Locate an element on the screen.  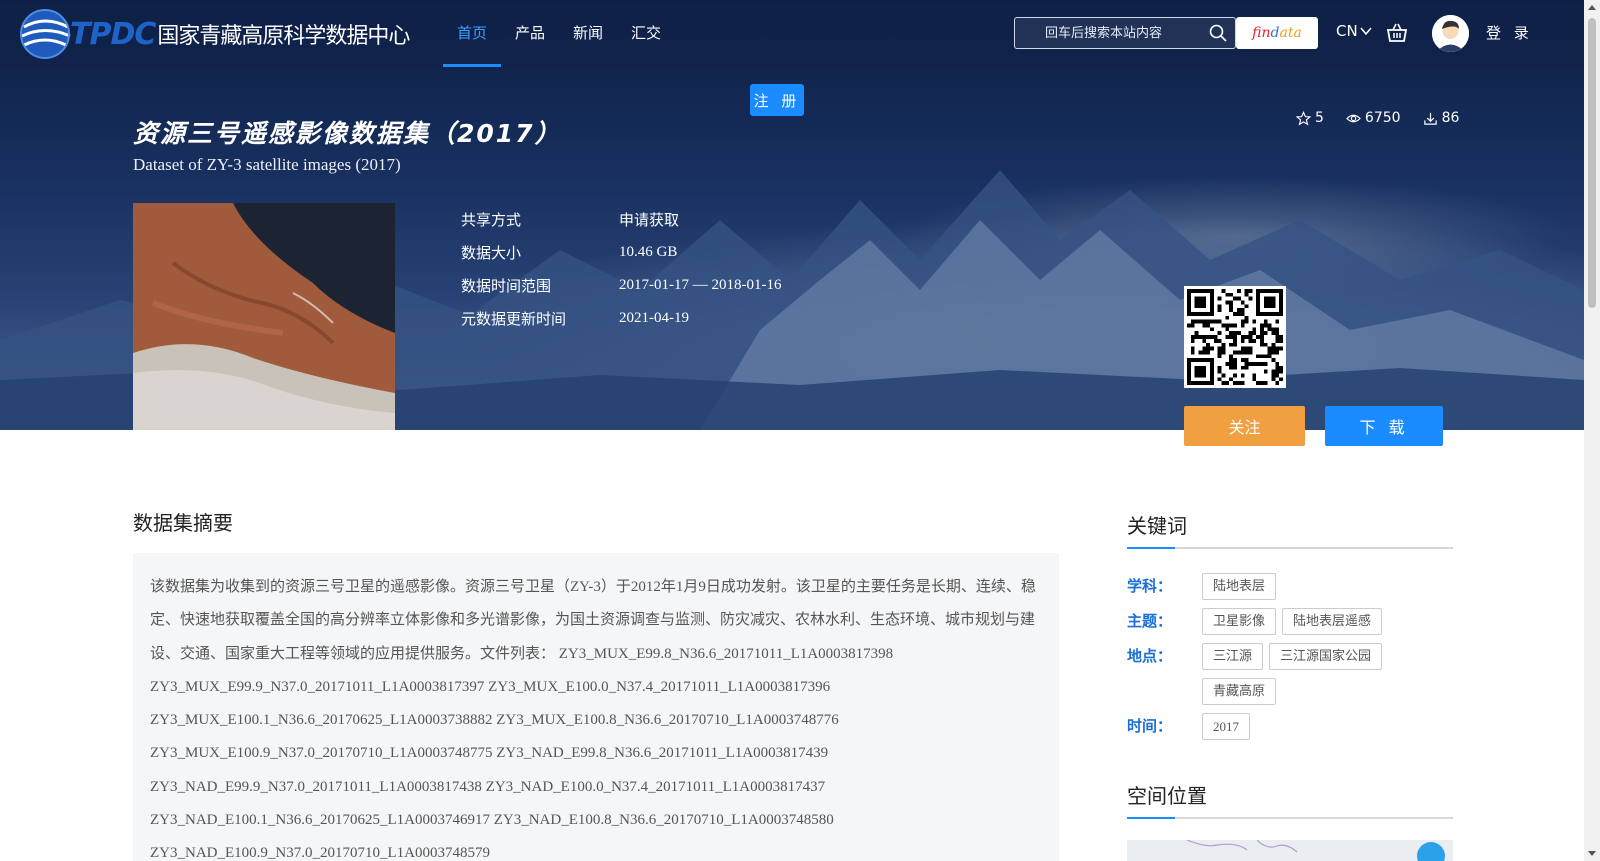
top-navbar: TPDC 国家青藏高原科学数据中心 首页 产品 新闻 汇交 findata CN is located at coordinates (792, 33).